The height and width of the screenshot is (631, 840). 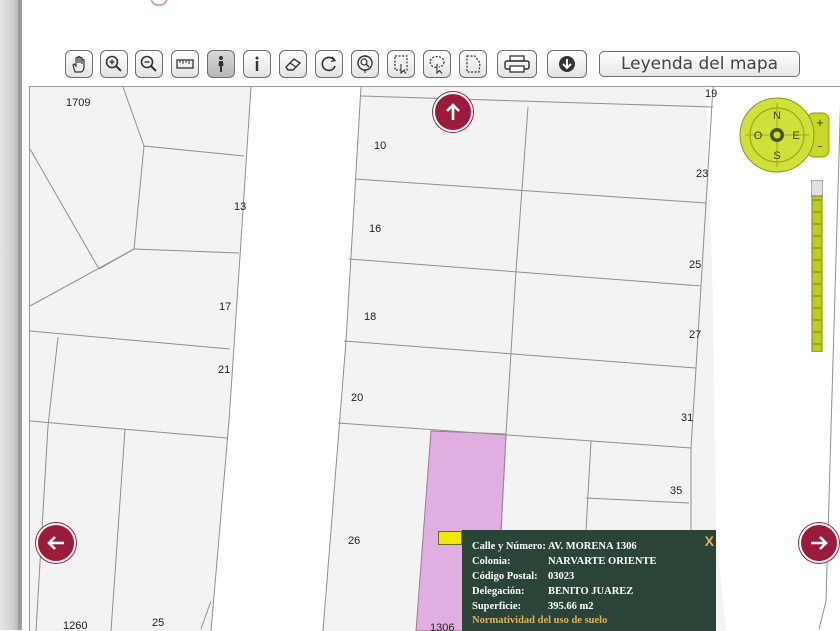 I want to click on pan-west-button, so click(x=56, y=543).